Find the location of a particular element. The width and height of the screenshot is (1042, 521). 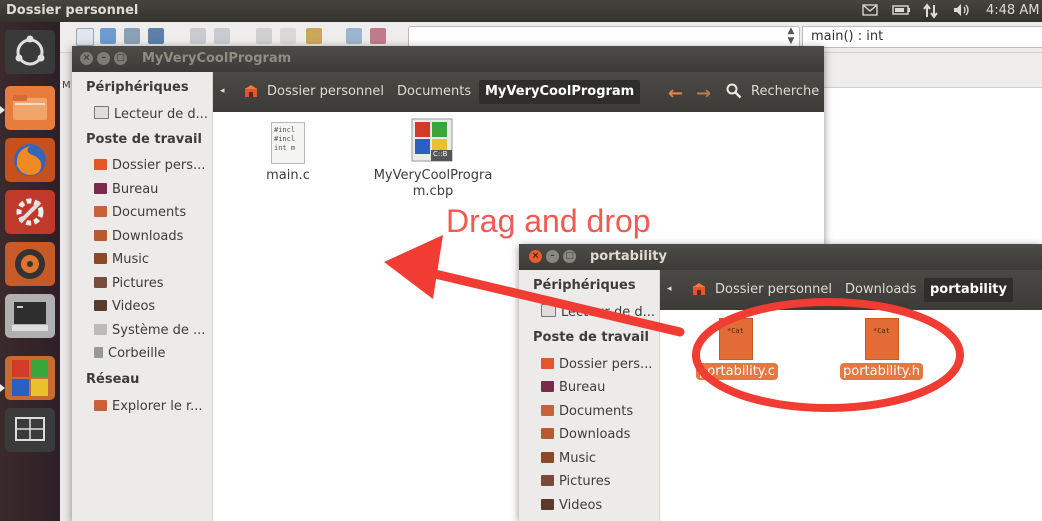

drag-and-drop-label: Drag and drop is located at coordinates (548, 221).